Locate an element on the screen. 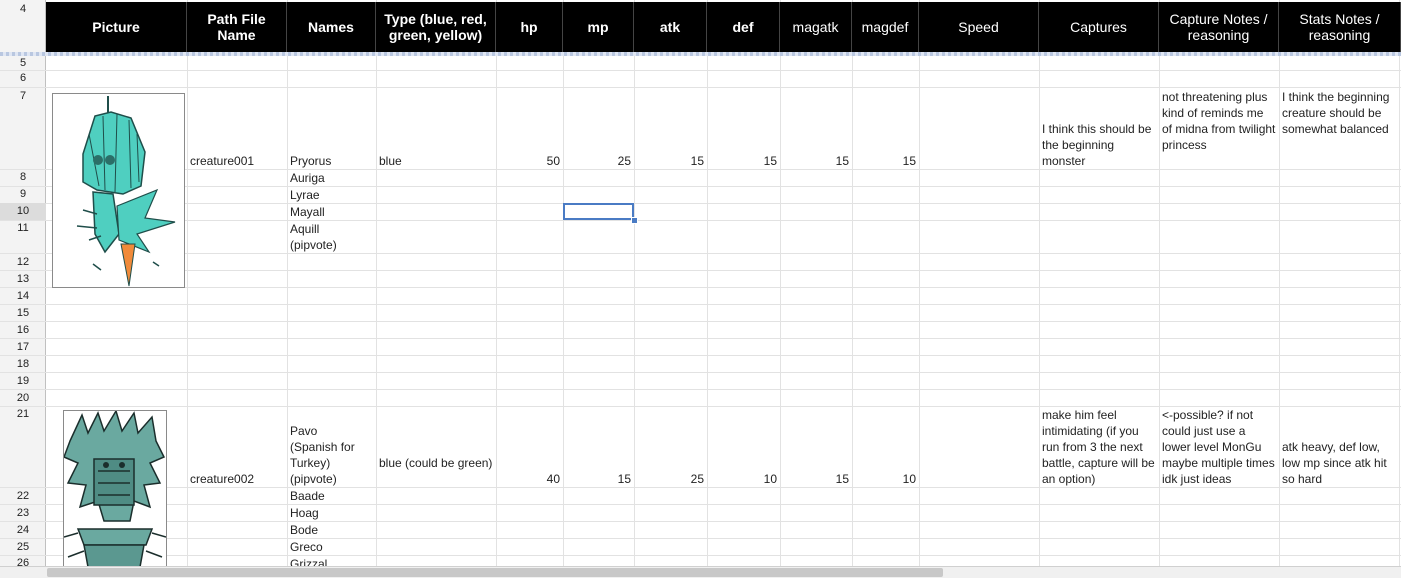 This screenshot has height=578, width=1401. creature002-atk: 25 is located at coordinates (670, 479).